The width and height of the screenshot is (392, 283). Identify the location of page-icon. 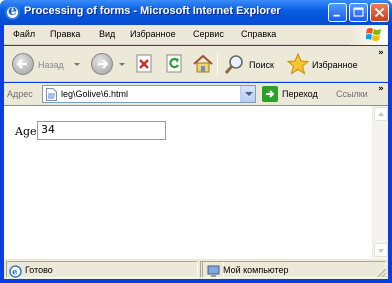
(51, 94).